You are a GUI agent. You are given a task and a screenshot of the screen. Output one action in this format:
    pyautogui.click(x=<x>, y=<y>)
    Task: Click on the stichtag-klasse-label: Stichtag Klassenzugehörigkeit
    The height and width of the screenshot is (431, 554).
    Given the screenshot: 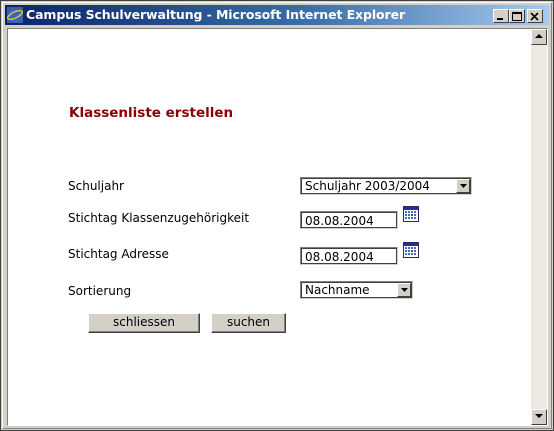 What is the action you would take?
    pyautogui.click(x=159, y=218)
    